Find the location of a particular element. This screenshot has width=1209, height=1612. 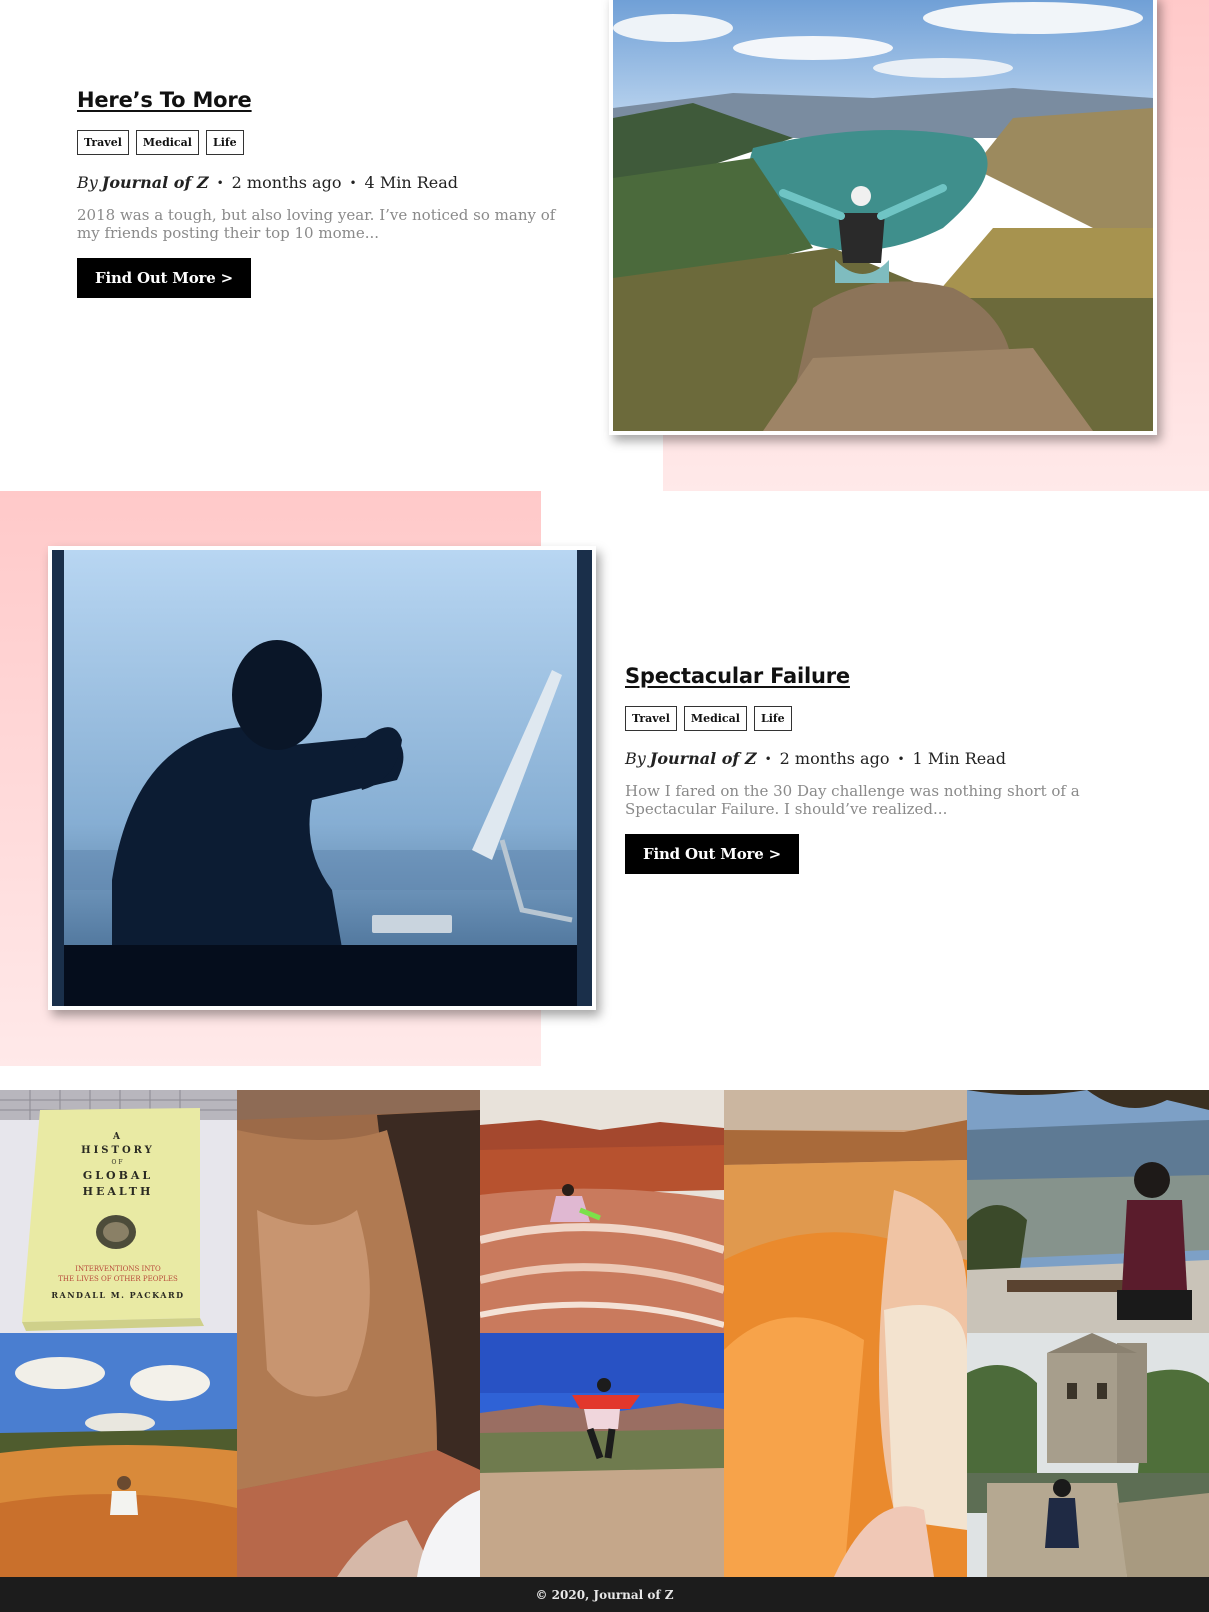

canyon-cliff-photo is located at coordinates (358, 1333).